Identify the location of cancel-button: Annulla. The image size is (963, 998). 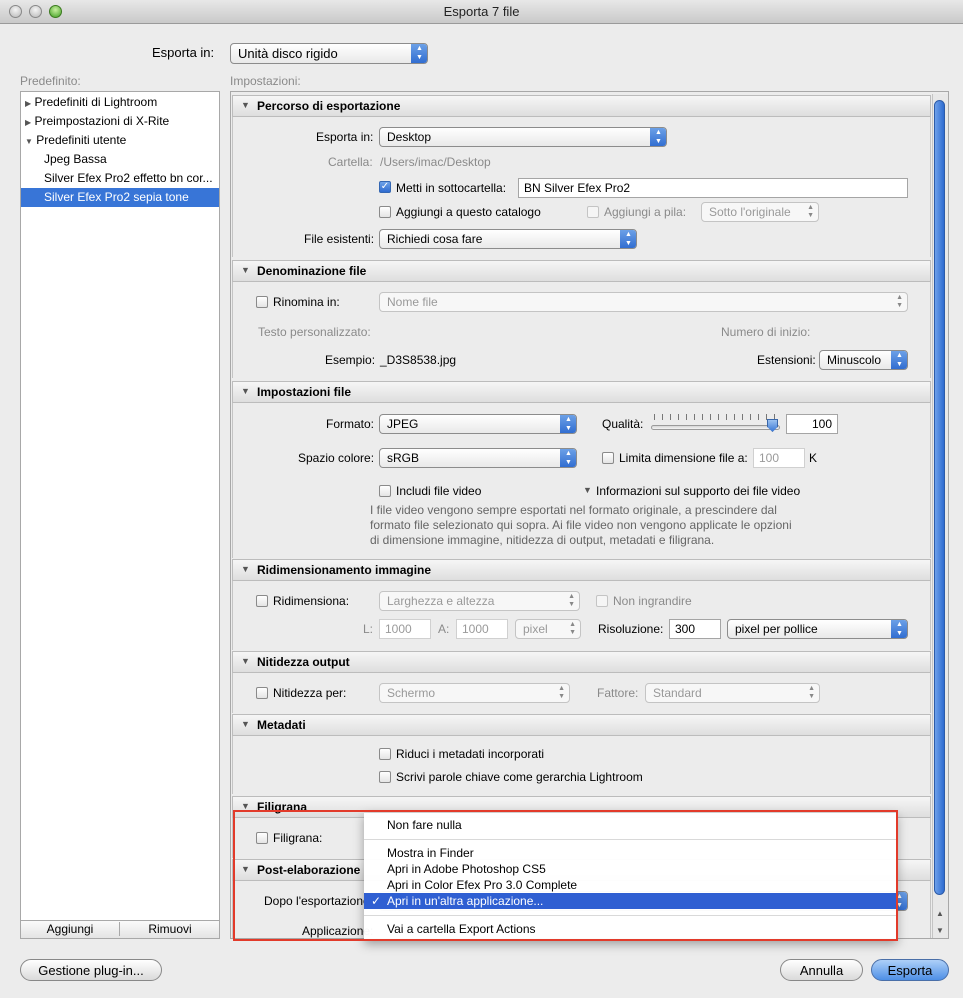
(821, 970).